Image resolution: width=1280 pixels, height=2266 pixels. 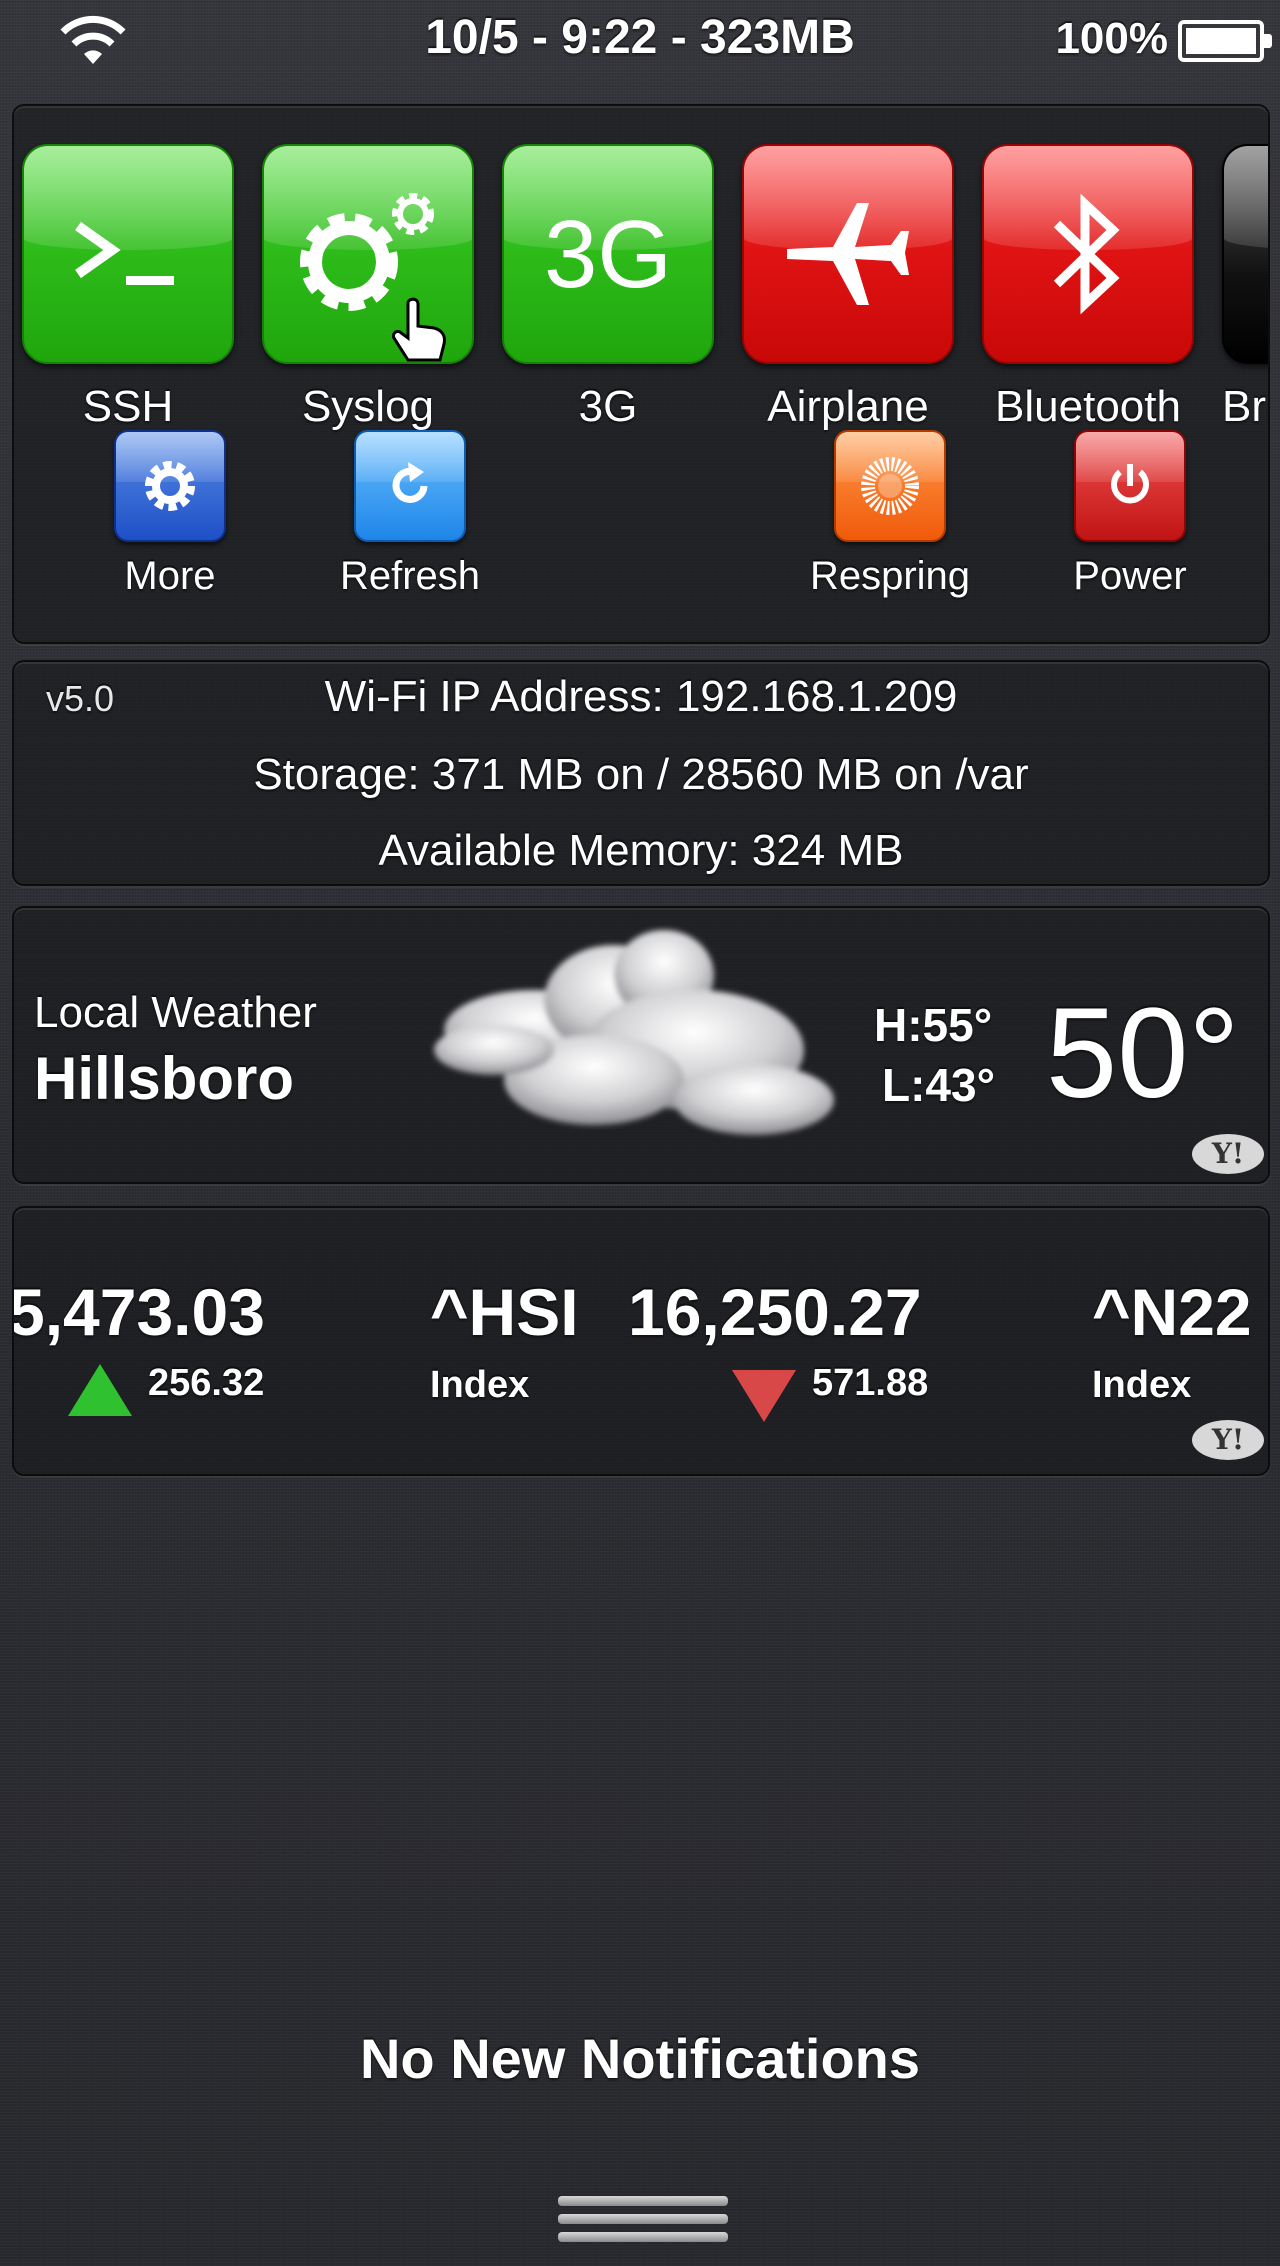 What do you see at coordinates (504, 1312) in the screenshot?
I see `stock-symbol: ^HSI` at bounding box center [504, 1312].